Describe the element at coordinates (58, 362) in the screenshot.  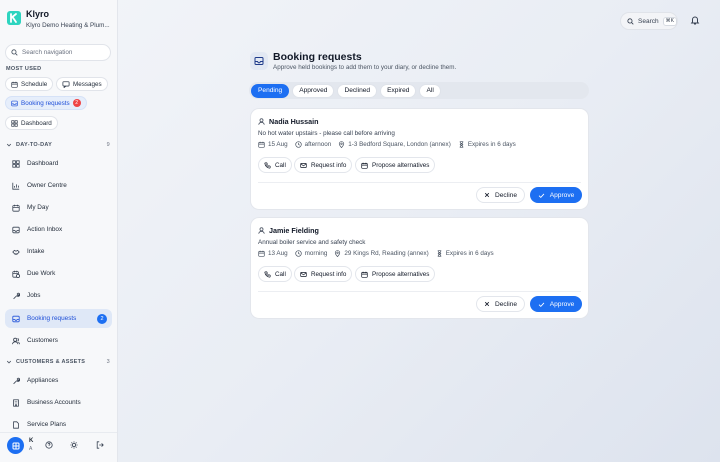
I see `group-customers-assets-toggle: CUSTOMERS & ASSETS 3` at that location.